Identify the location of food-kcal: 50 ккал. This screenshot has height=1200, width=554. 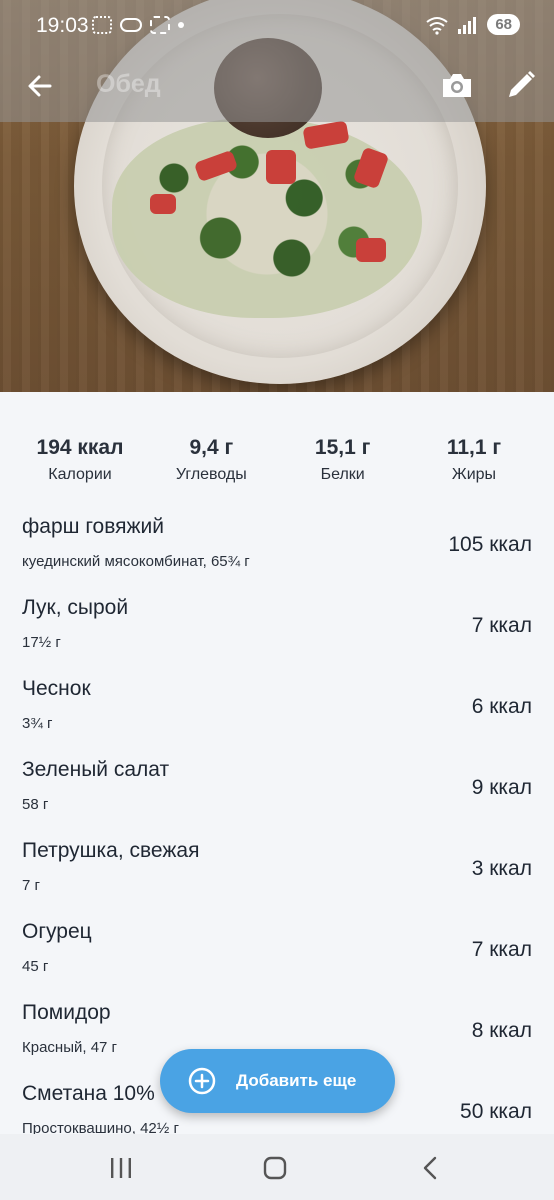
(496, 1111).